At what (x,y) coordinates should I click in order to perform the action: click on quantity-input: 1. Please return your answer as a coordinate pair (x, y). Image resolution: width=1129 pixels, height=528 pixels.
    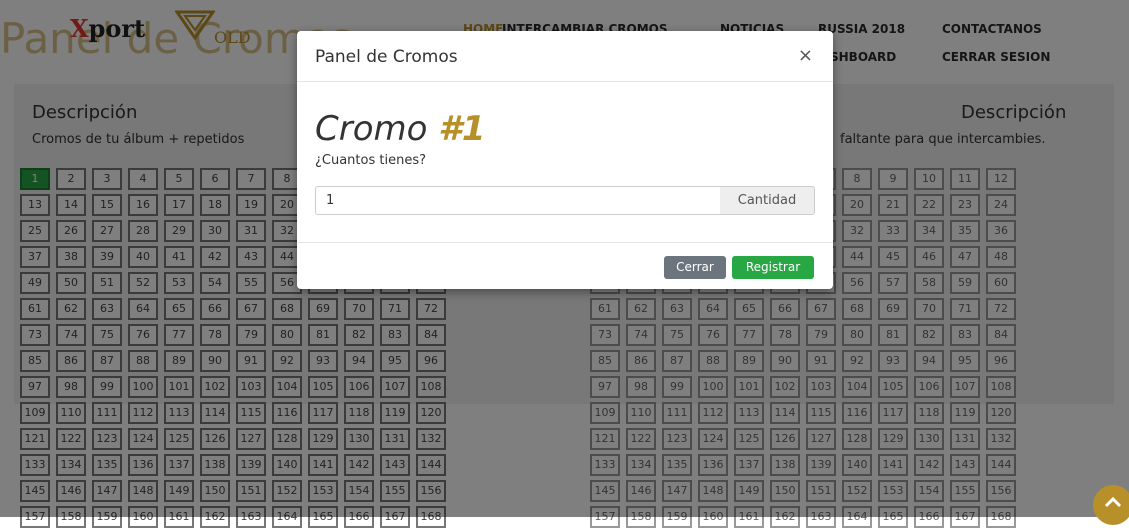
    Looking at the image, I should click on (518, 200).